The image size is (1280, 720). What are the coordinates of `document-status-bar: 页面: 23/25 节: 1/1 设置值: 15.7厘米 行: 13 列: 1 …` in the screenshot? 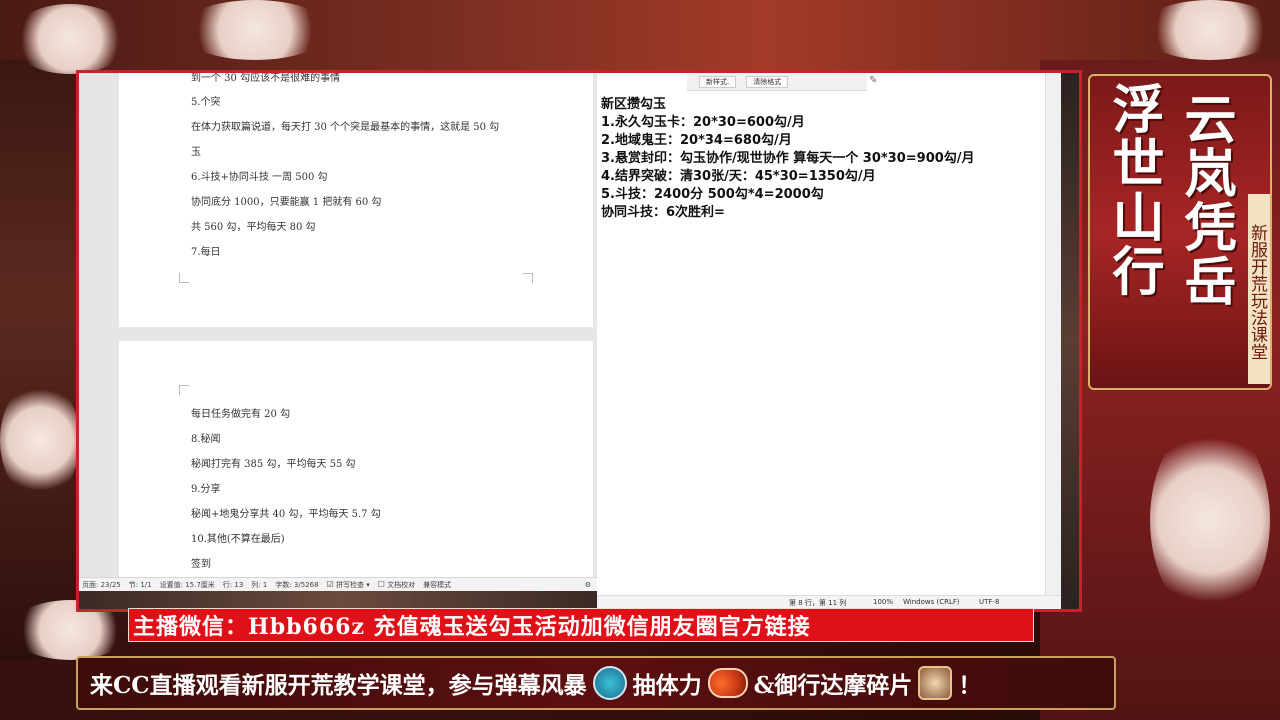 It's located at (338, 584).